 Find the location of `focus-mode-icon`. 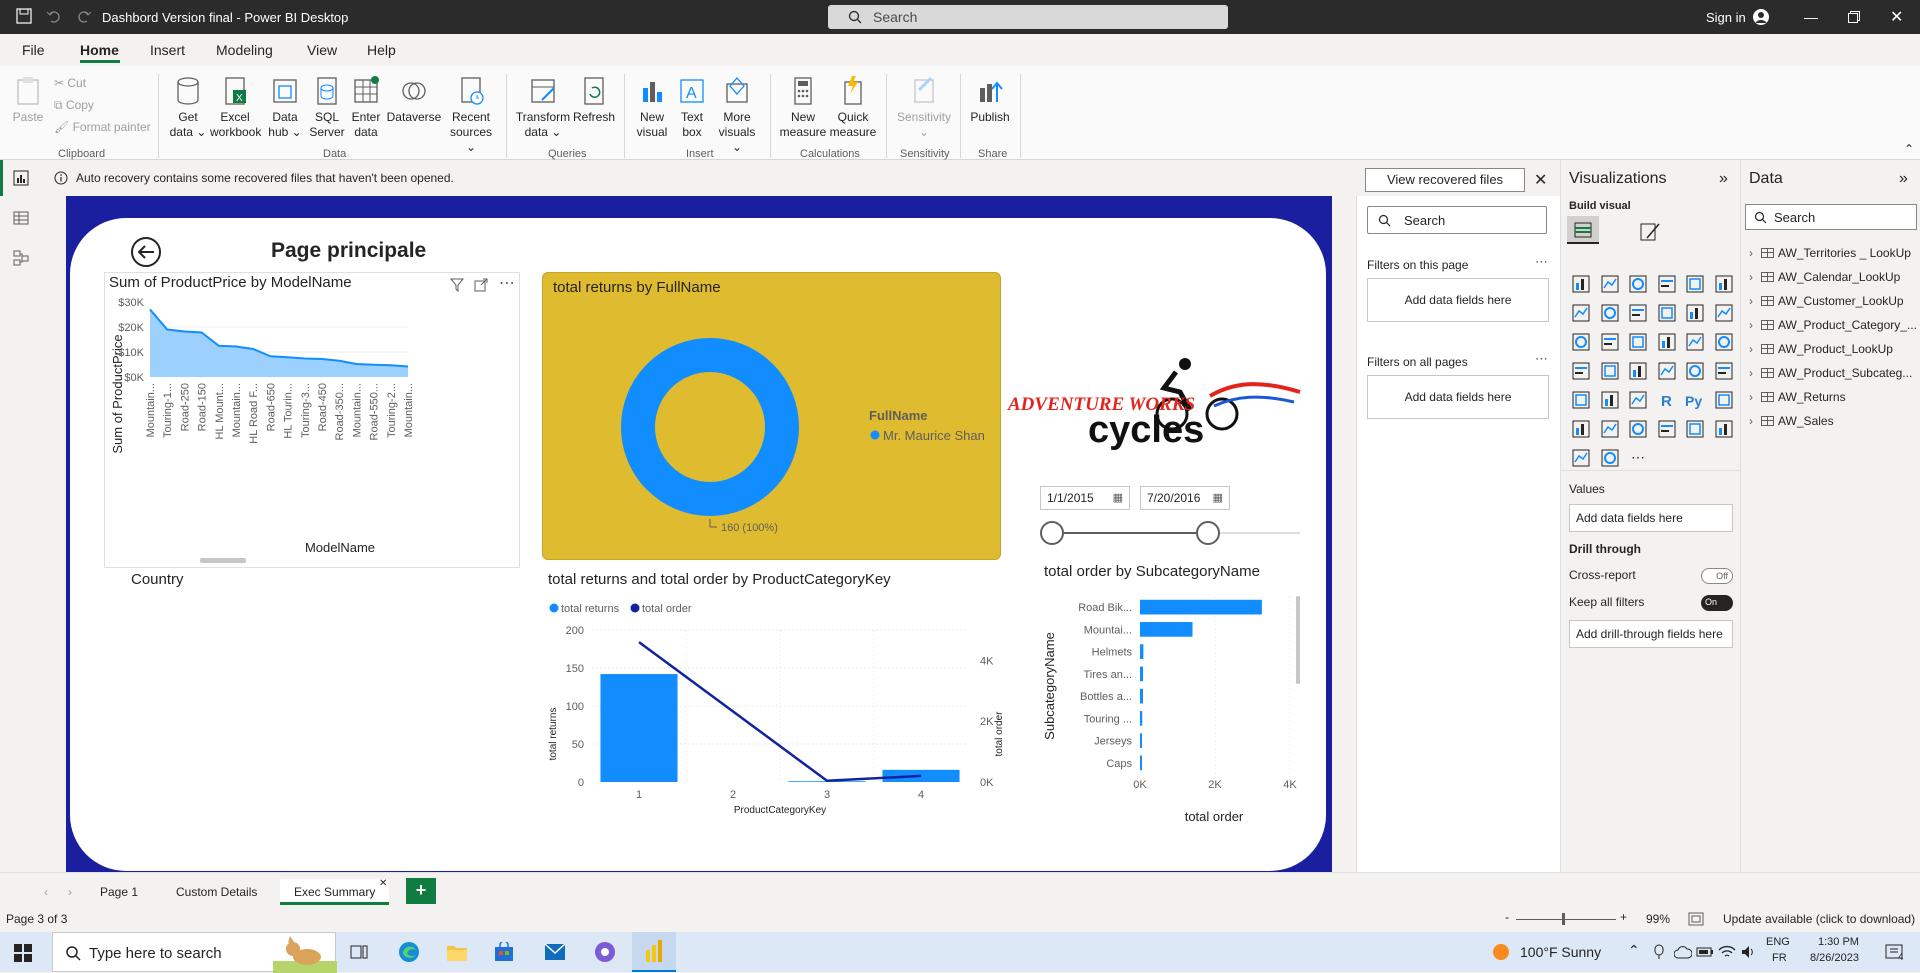

focus-mode-icon is located at coordinates (481, 285).